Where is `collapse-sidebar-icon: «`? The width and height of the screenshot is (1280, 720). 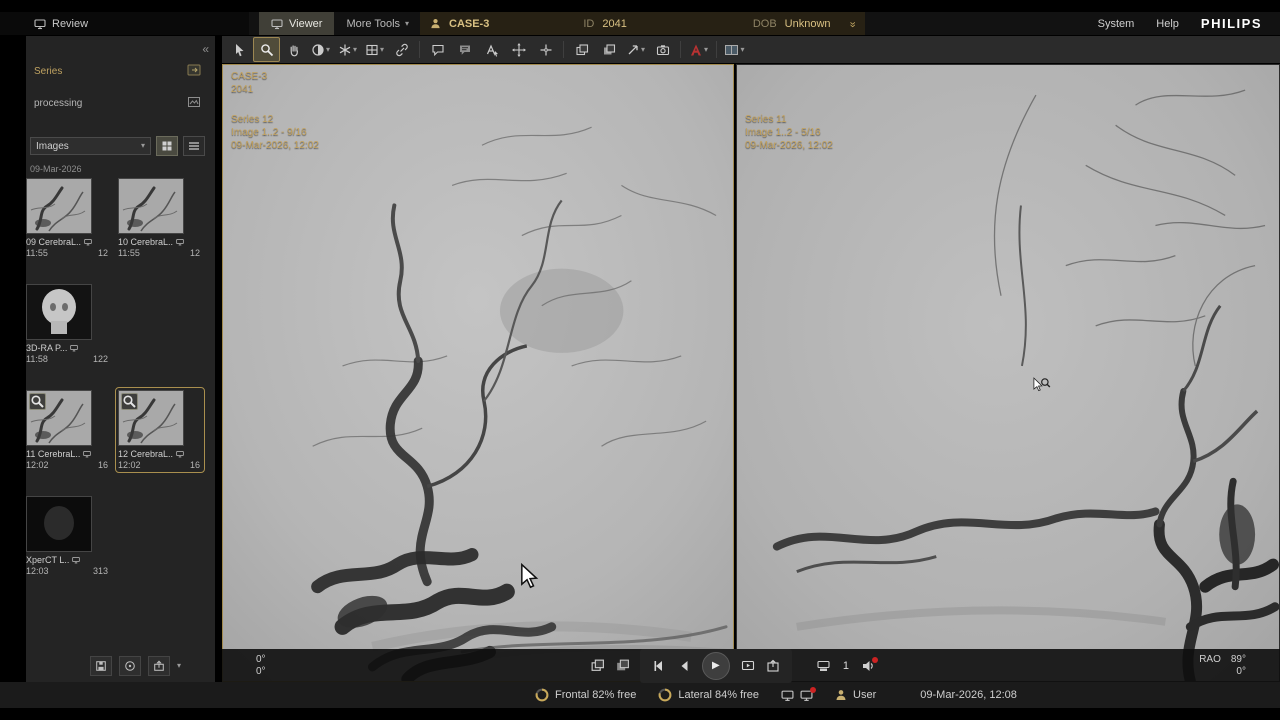 collapse-sidebar-icon: « is located at coordinates (205, 49).